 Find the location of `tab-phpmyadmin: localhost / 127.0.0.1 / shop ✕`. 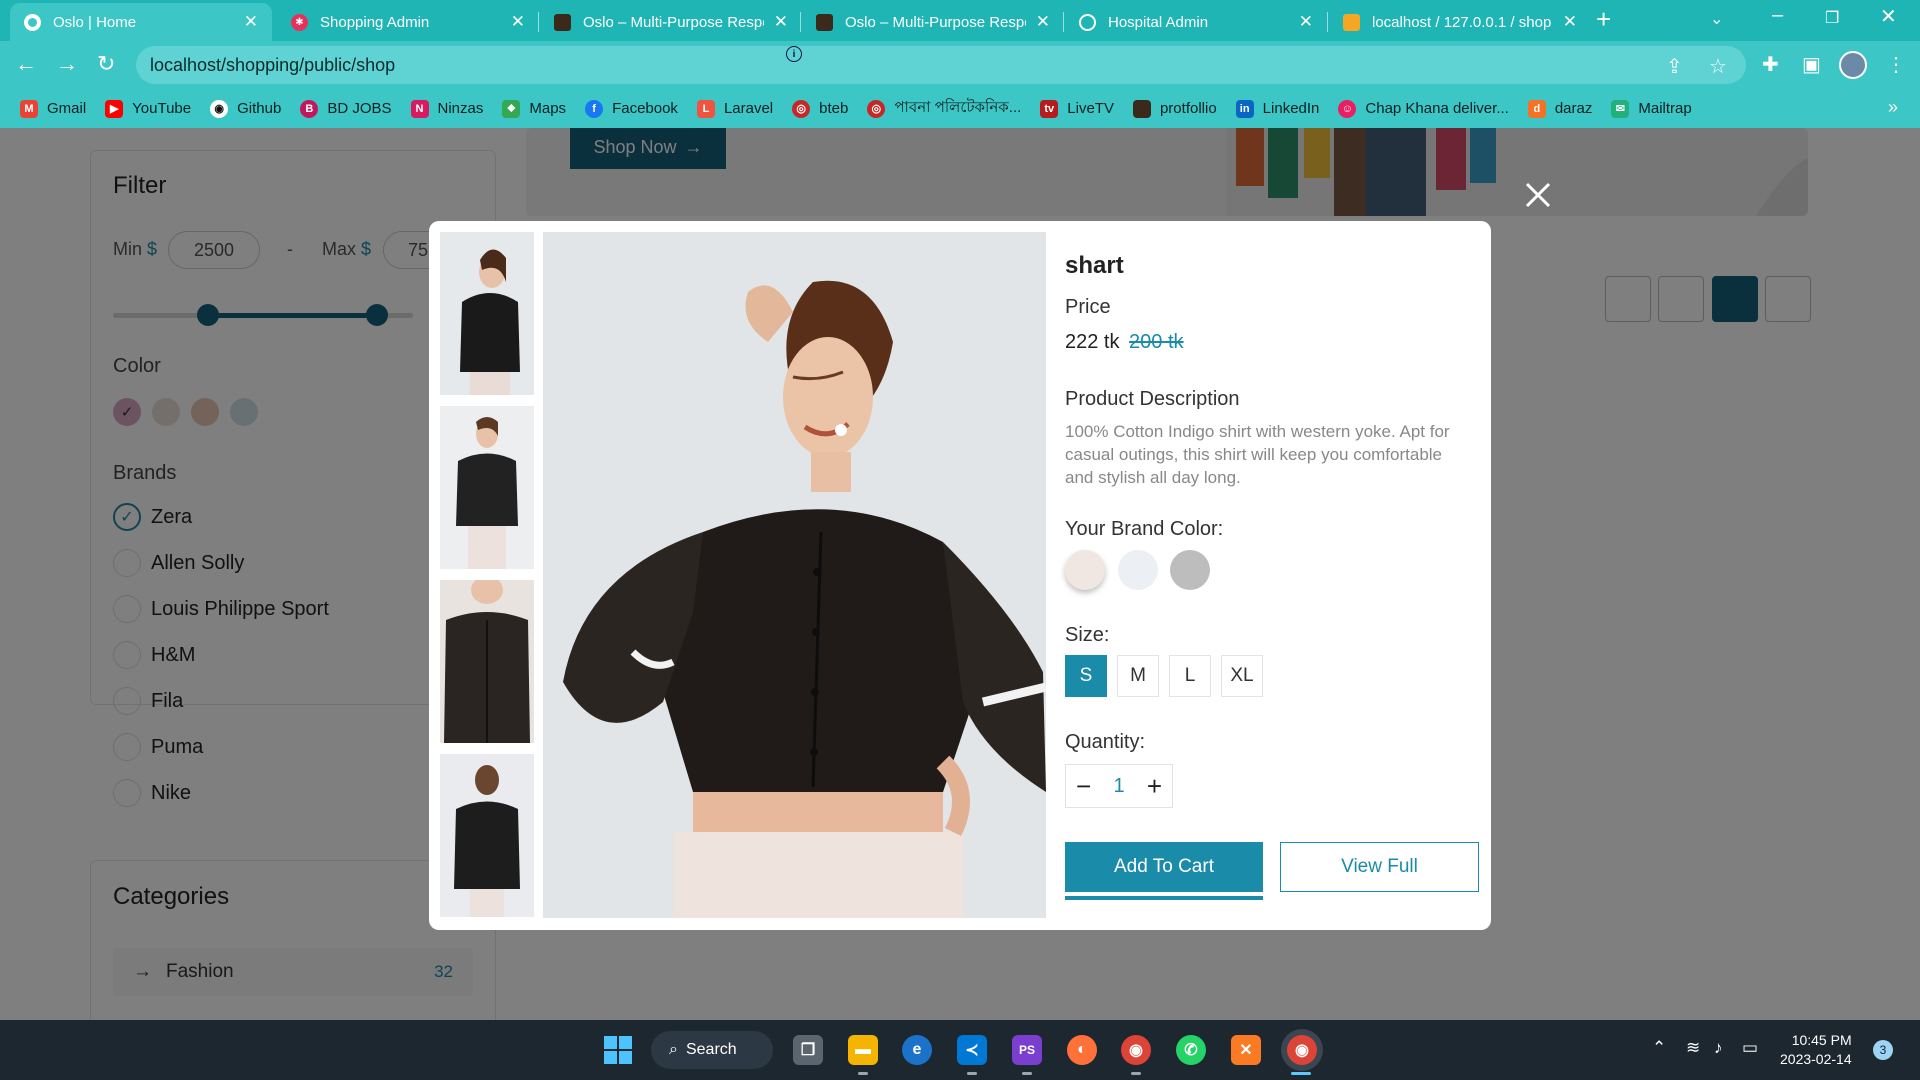

tab-phpmyadmin: localhost / 127.0.0.1 / shop ✕ is located at coordinates (1460, 22).